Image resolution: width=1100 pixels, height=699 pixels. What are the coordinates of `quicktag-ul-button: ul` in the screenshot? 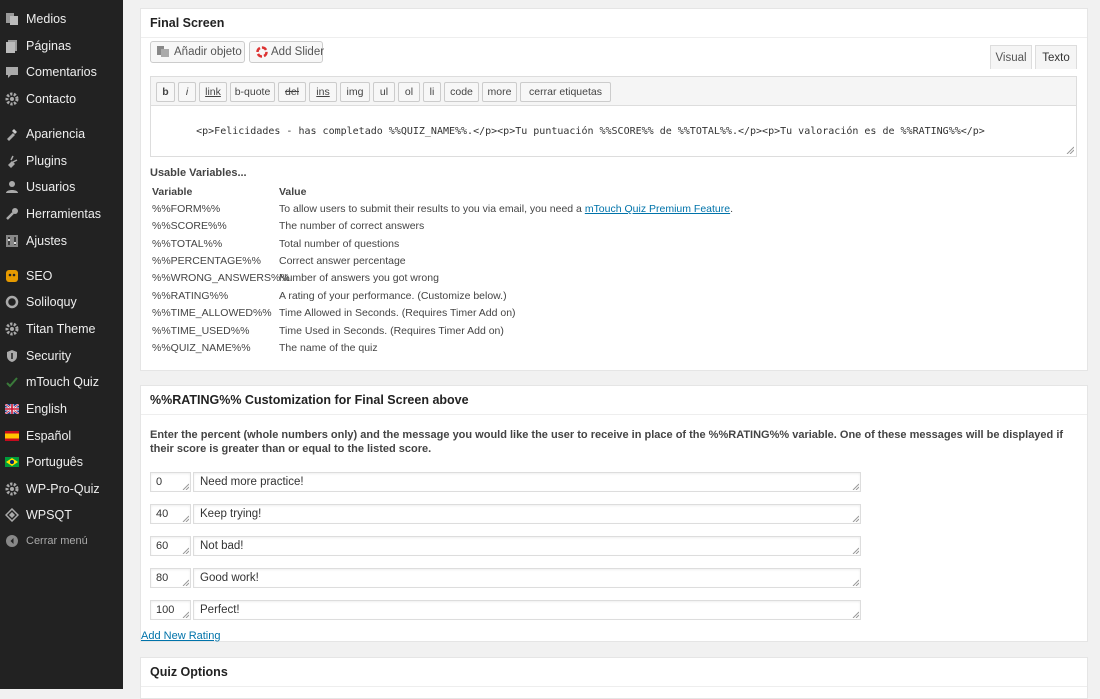 It's located at (384, 92).